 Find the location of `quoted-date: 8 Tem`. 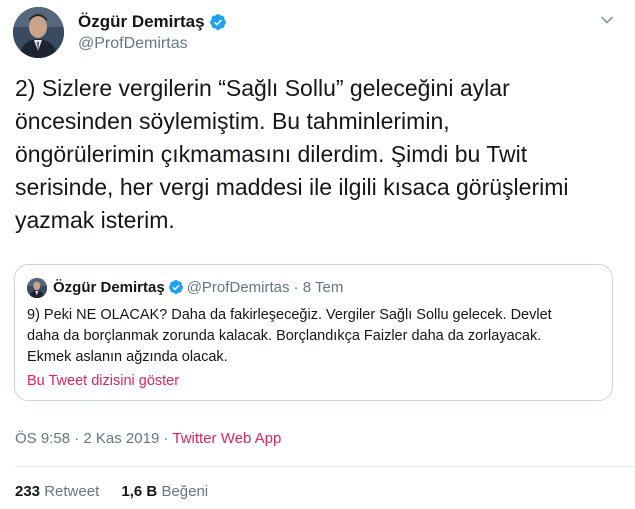

quoted-date: 8 Tem is located at coordinates (323, 287).